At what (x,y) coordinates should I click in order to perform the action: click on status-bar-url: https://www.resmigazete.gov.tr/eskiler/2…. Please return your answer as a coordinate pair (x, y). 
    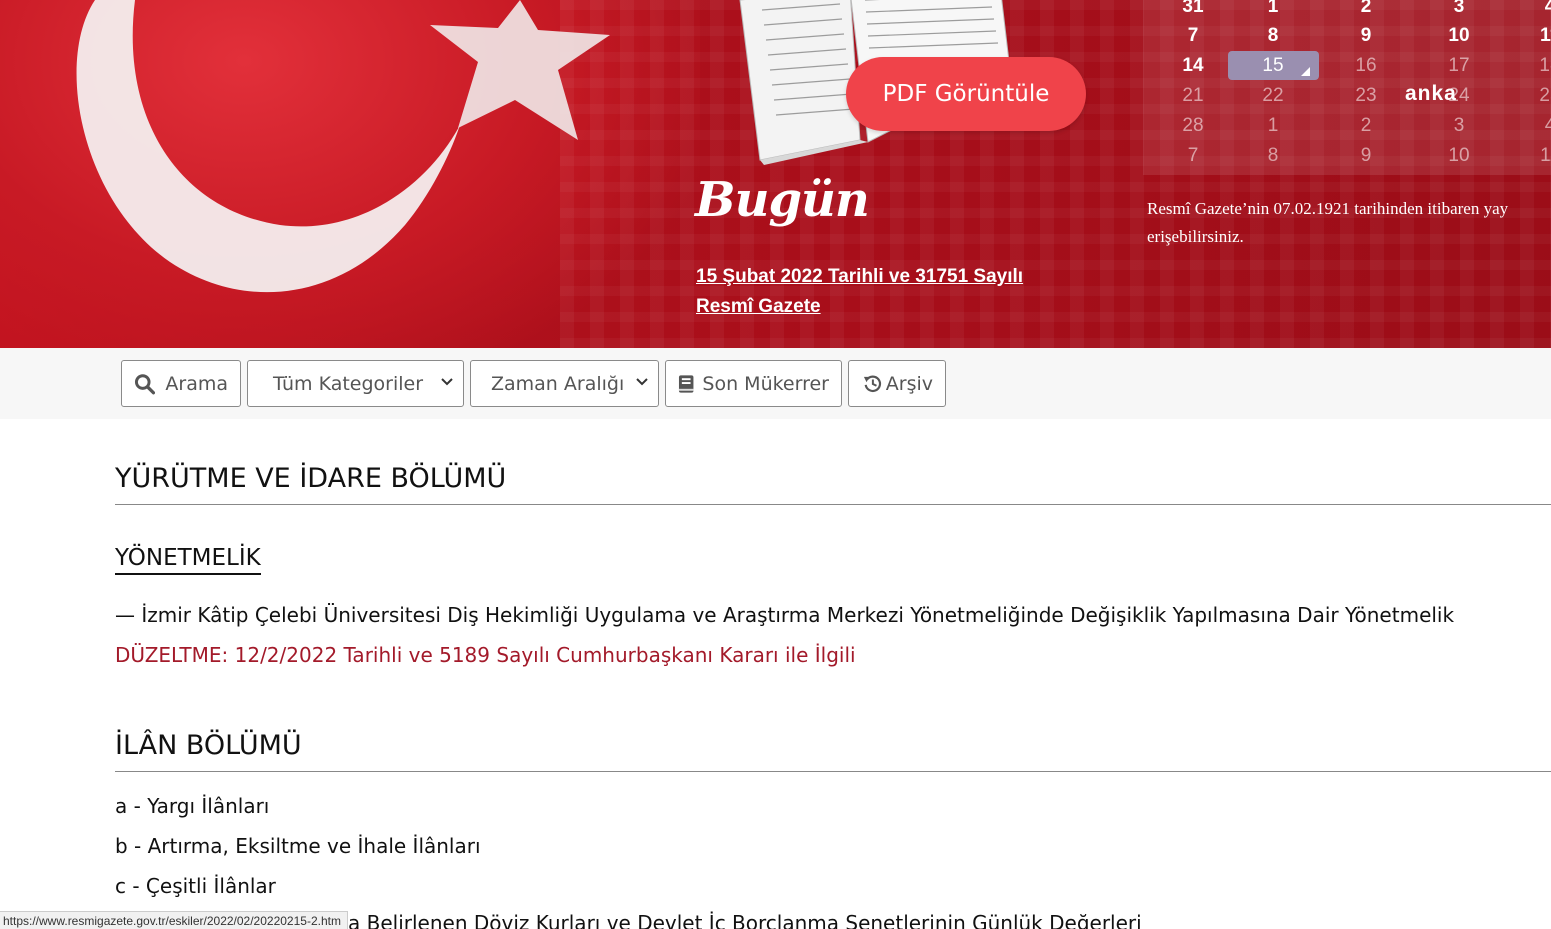
    Looking at the image, I should click on (174, 920).